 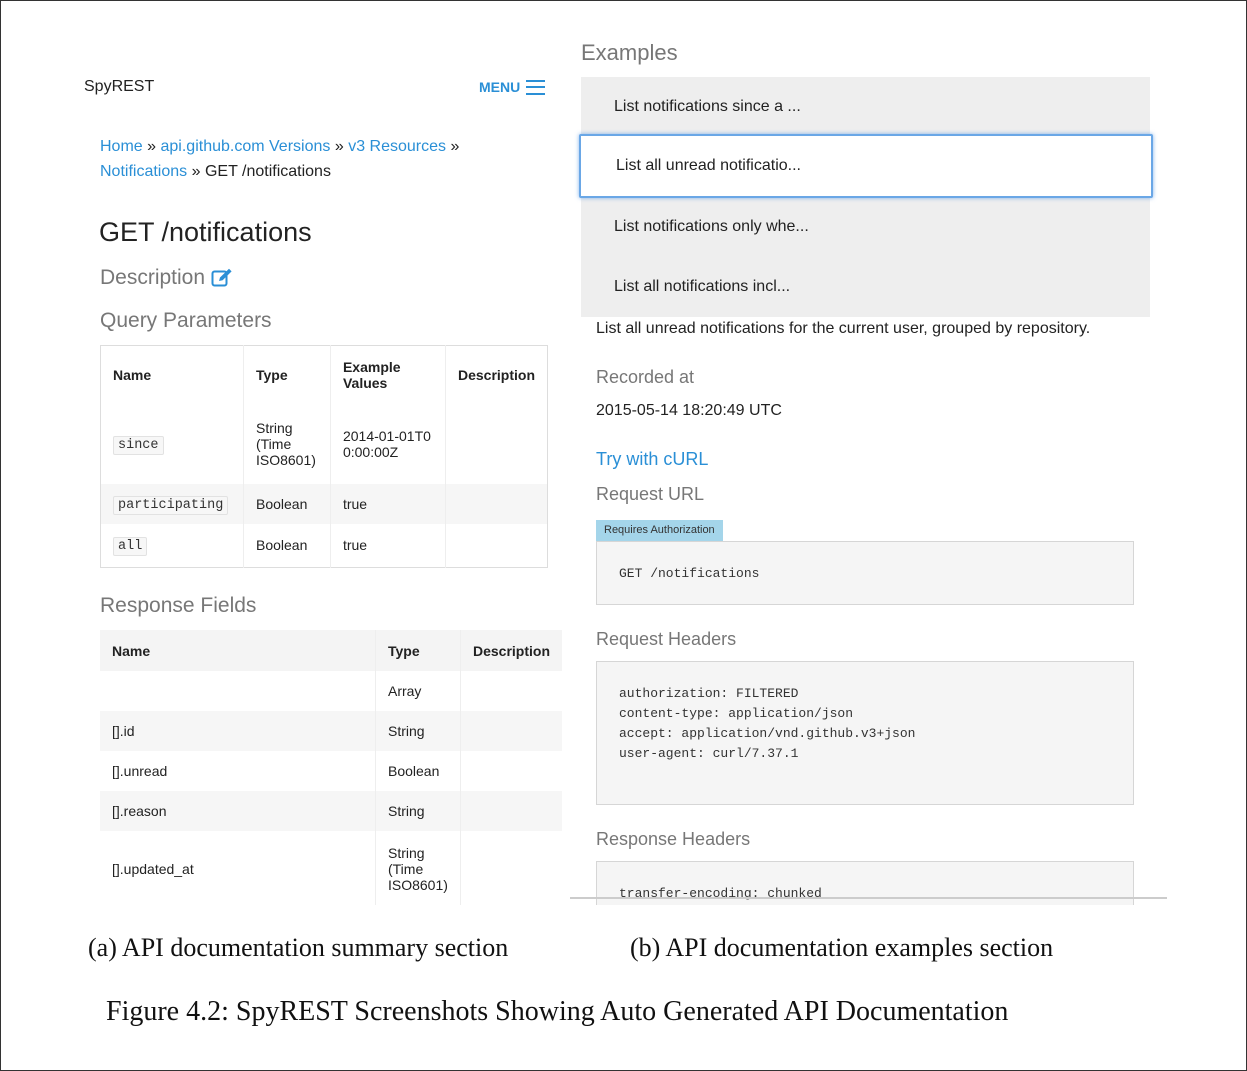 What do you see at coordinates (205, 232) in the screenshot?
I see `page-title: GET /notifications` at bounding box center [205, 232].